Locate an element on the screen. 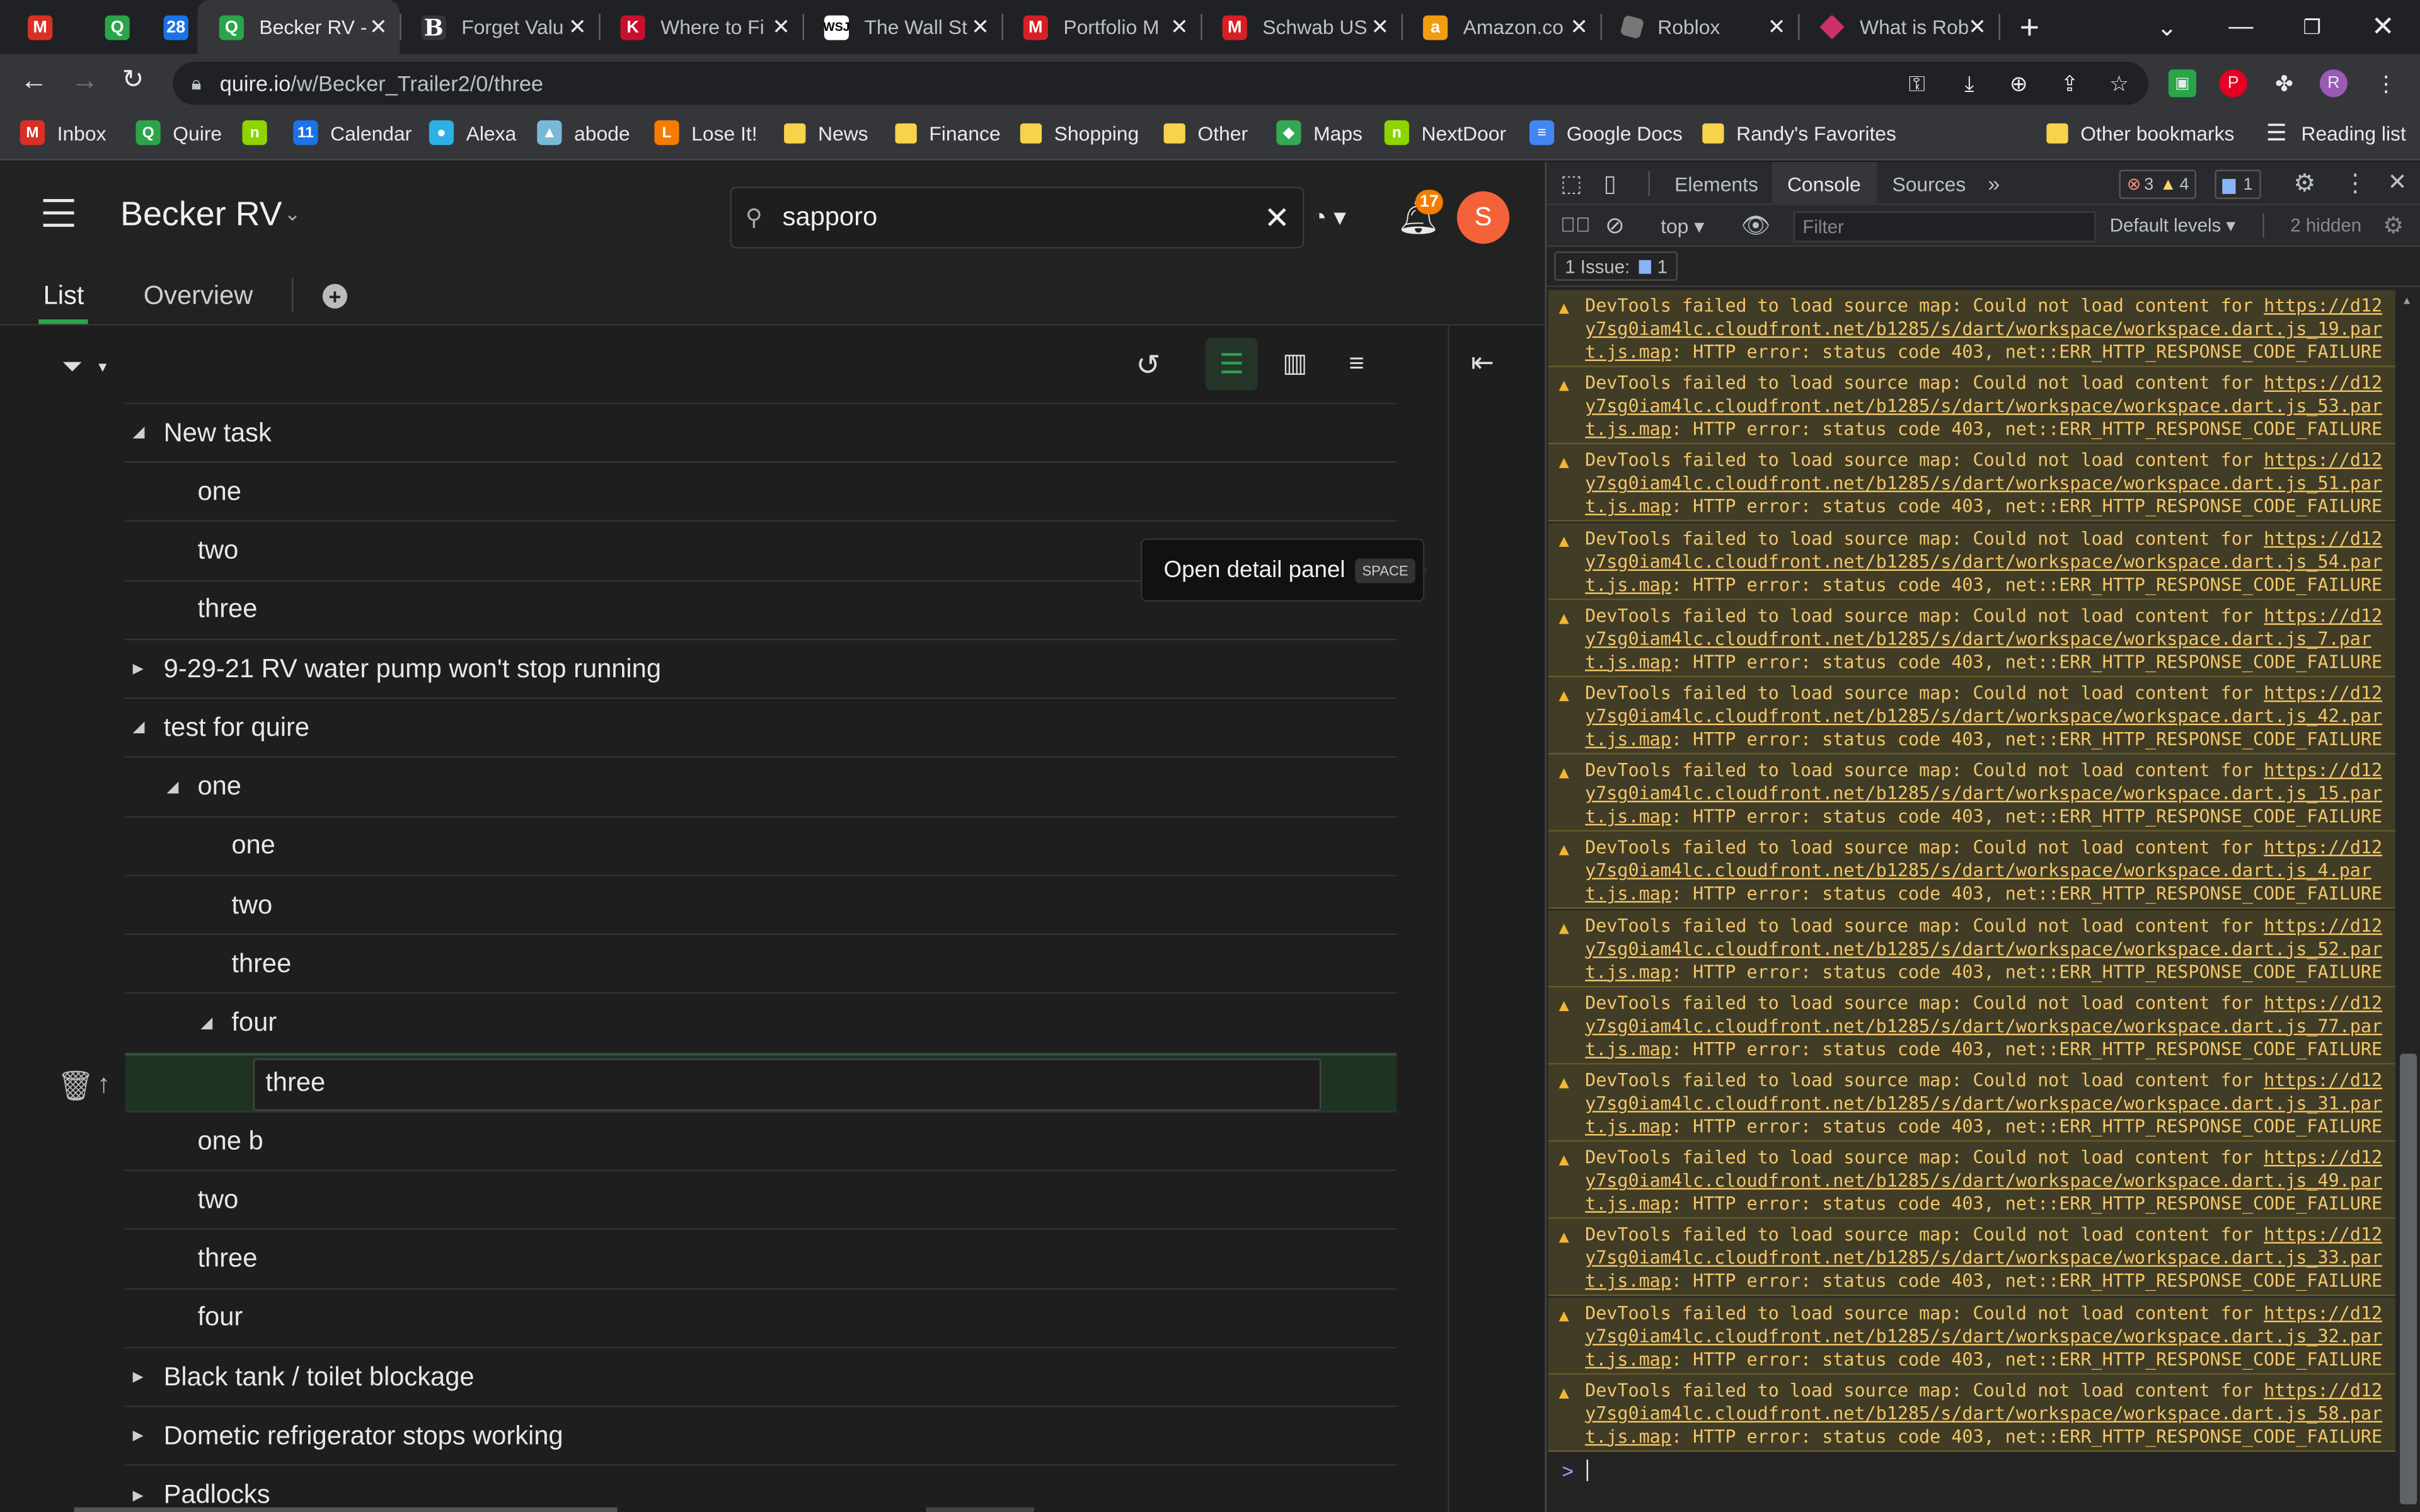  device-toolbar-icon: ▯ is located at coordinates (1610, 183).